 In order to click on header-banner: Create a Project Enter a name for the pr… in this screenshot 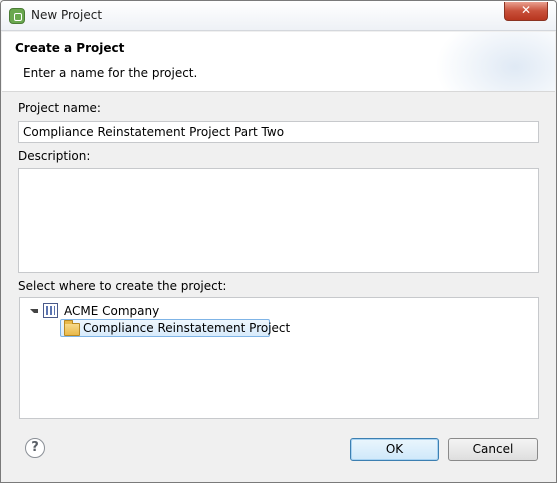, I will do `click(278, 62)`.